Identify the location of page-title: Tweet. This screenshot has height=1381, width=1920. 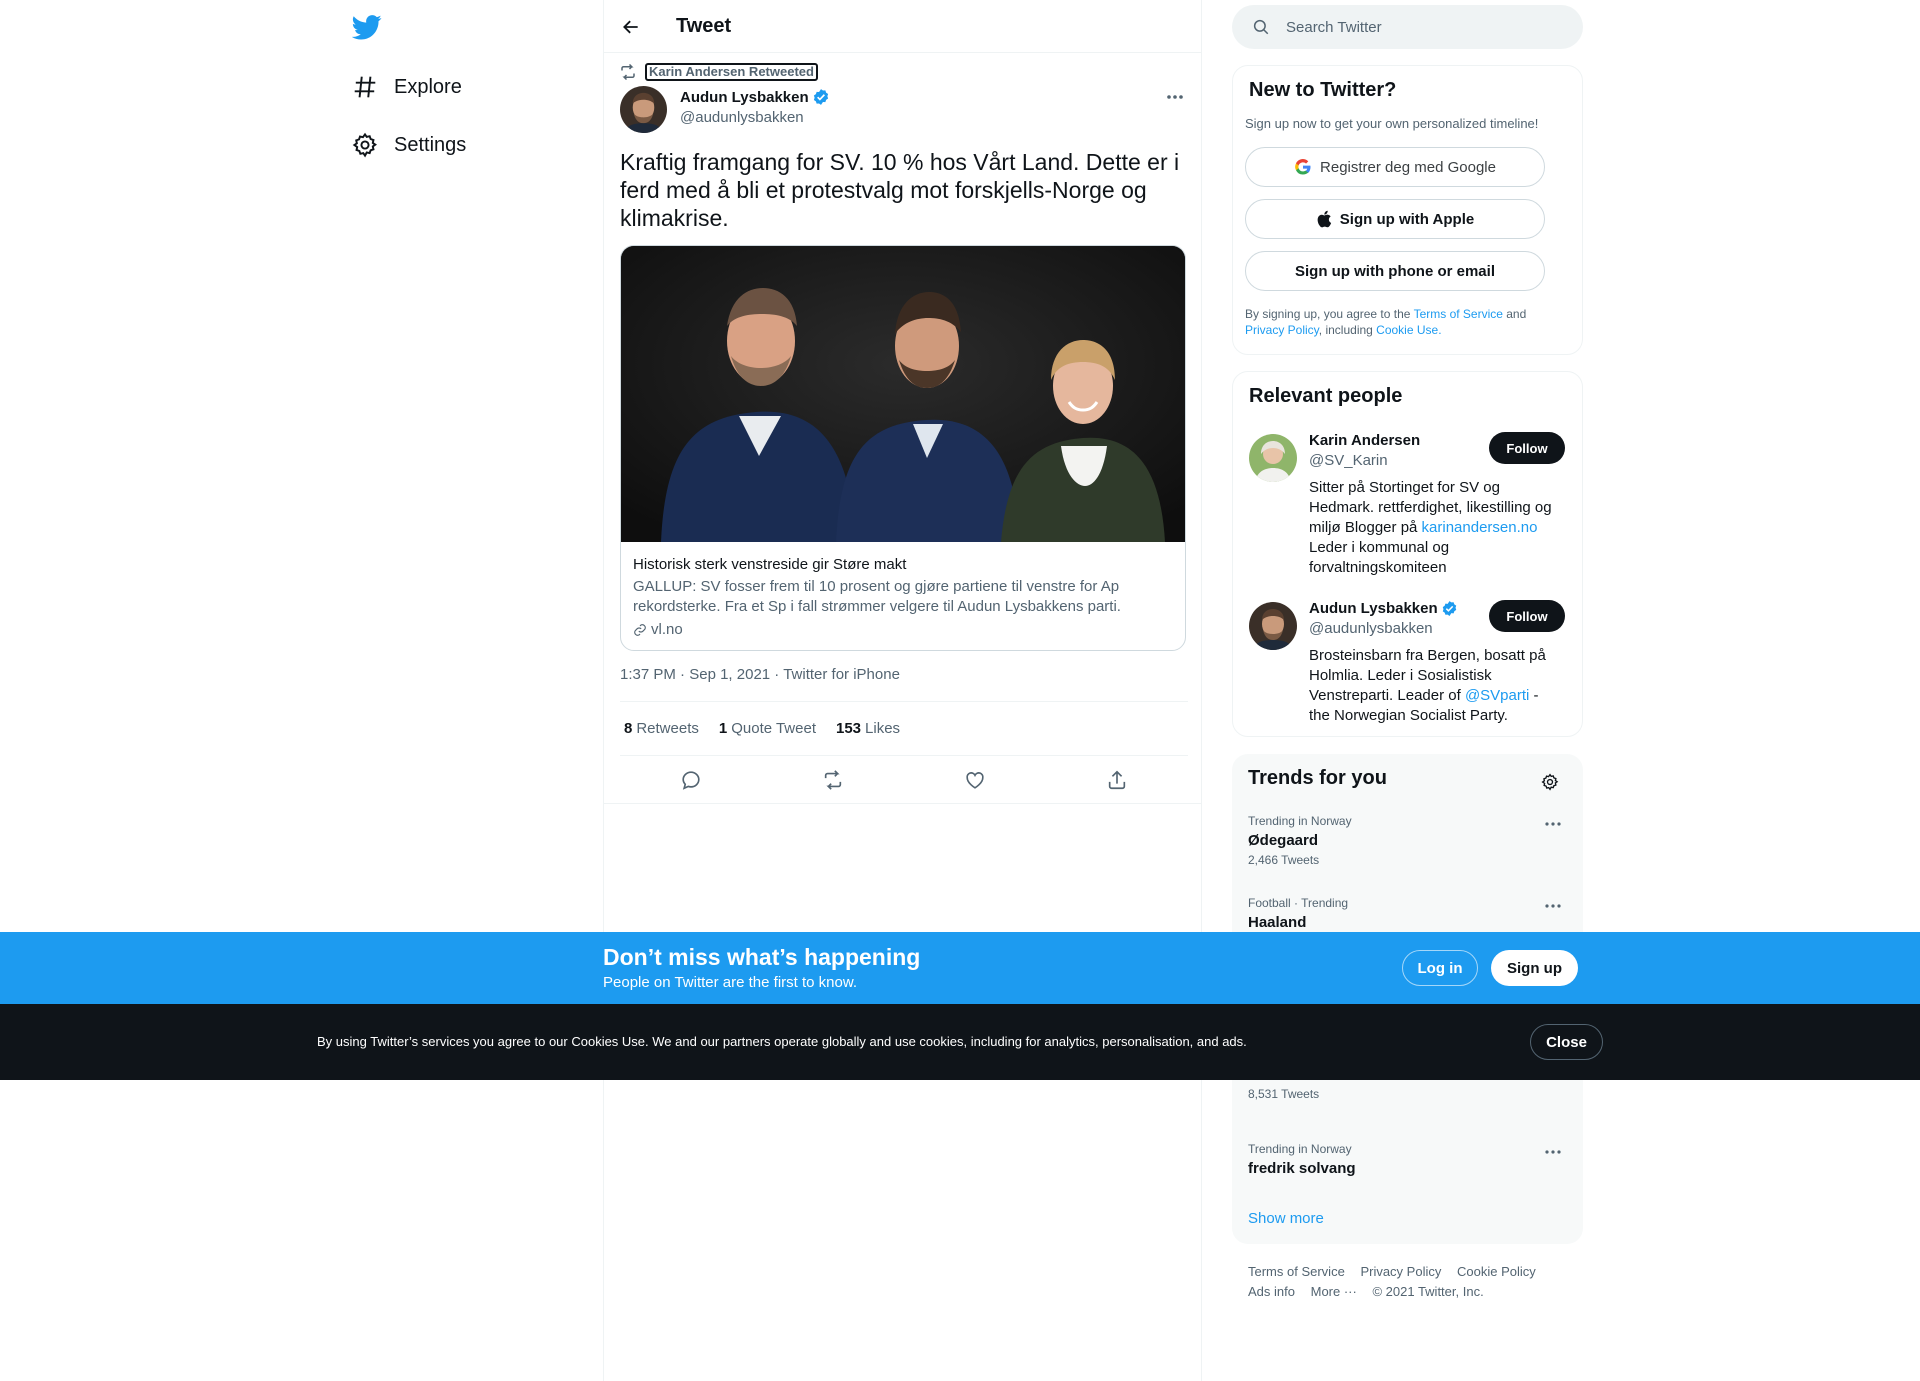
(704, 26).